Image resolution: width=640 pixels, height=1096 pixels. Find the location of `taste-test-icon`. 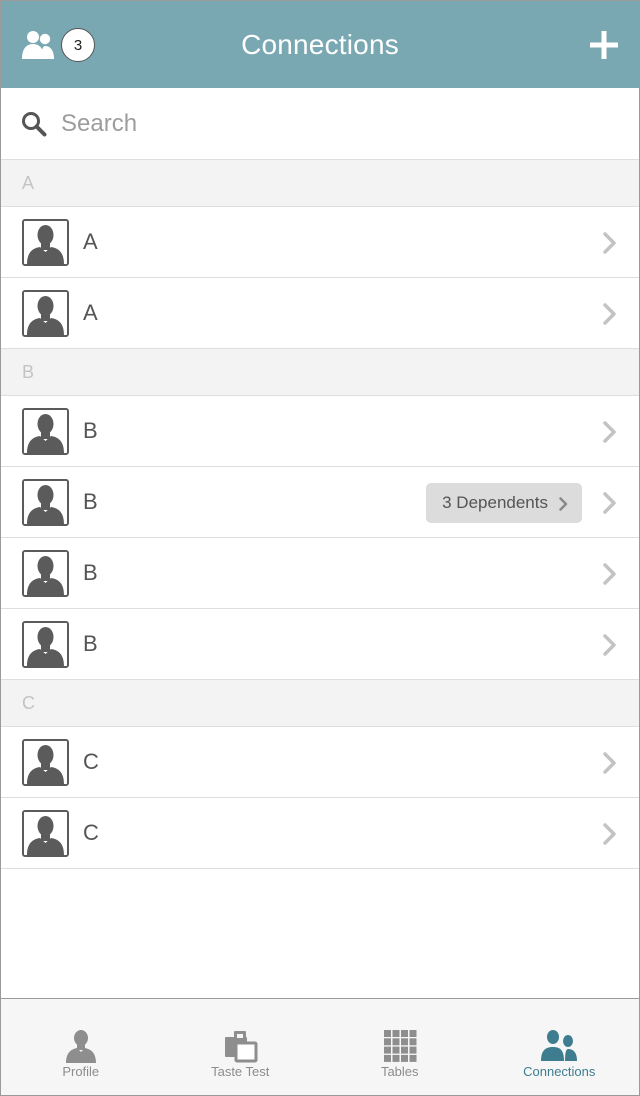

taste-test-icon is located at coordinates (240, 1046).